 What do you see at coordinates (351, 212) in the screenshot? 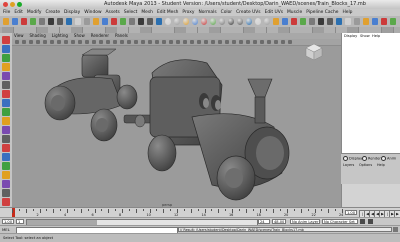
I see `current-frame-field: 1.00` at bounding box center [351, 212].